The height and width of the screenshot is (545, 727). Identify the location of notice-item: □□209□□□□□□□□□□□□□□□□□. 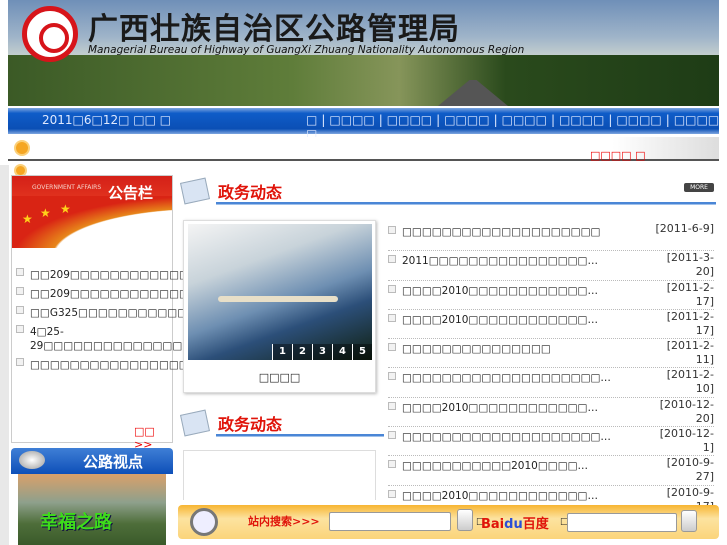
(127, 275).